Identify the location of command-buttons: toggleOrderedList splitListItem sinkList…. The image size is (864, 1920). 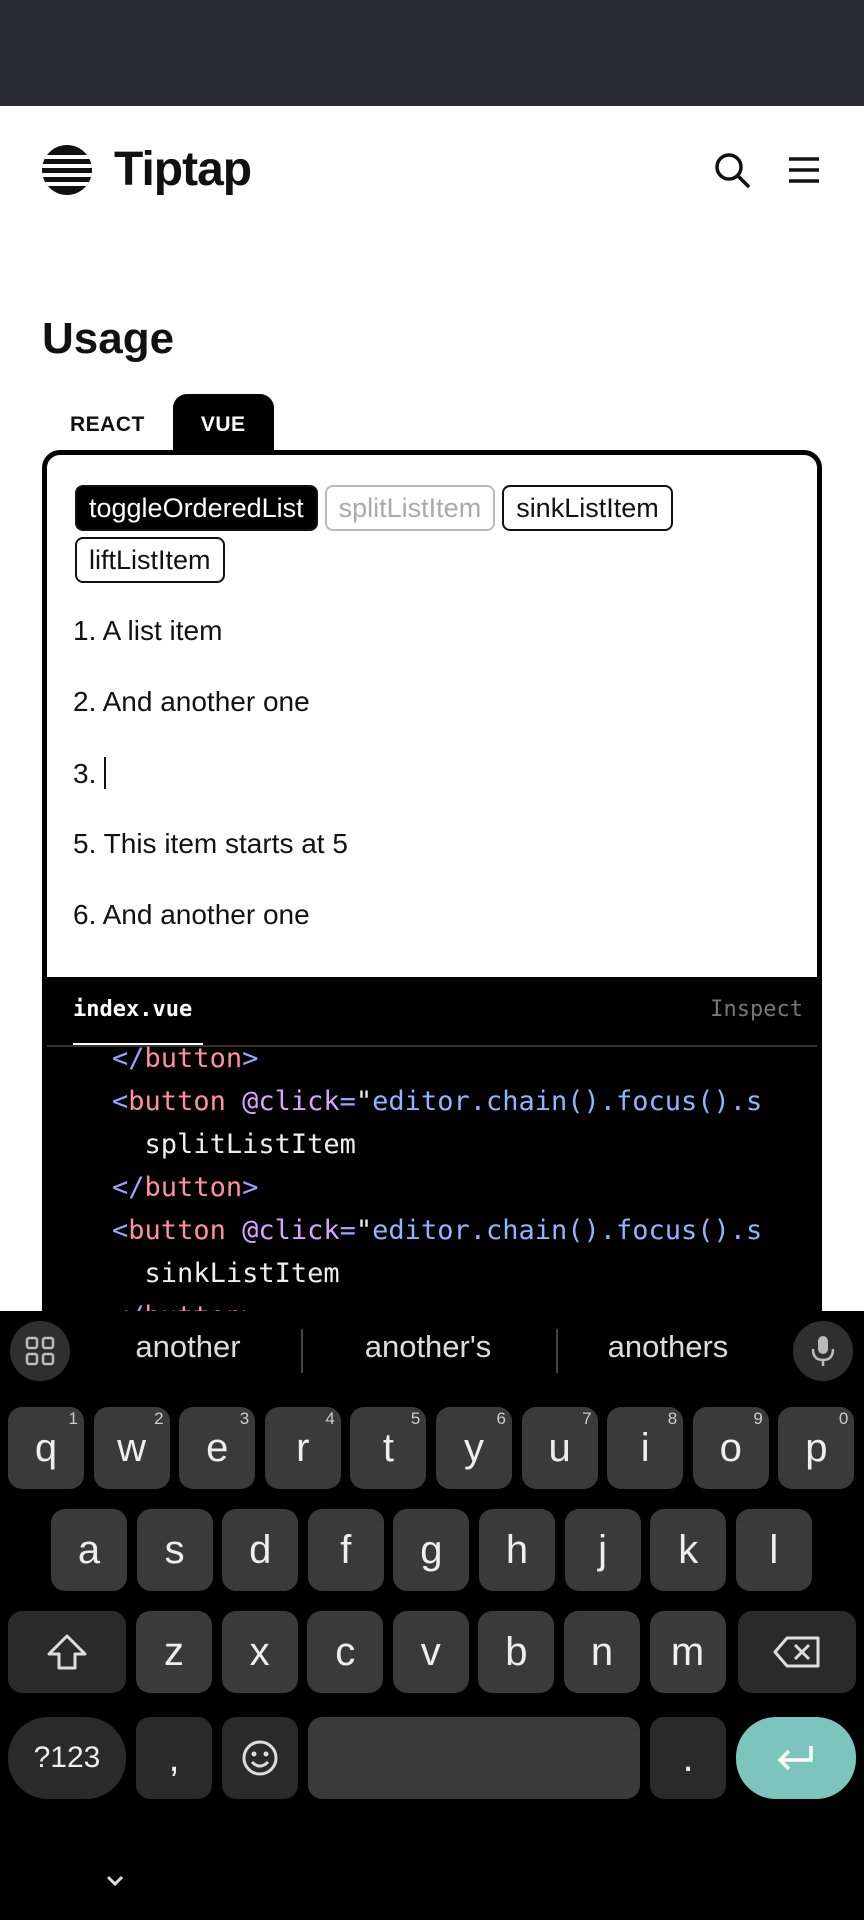
(435, 537).